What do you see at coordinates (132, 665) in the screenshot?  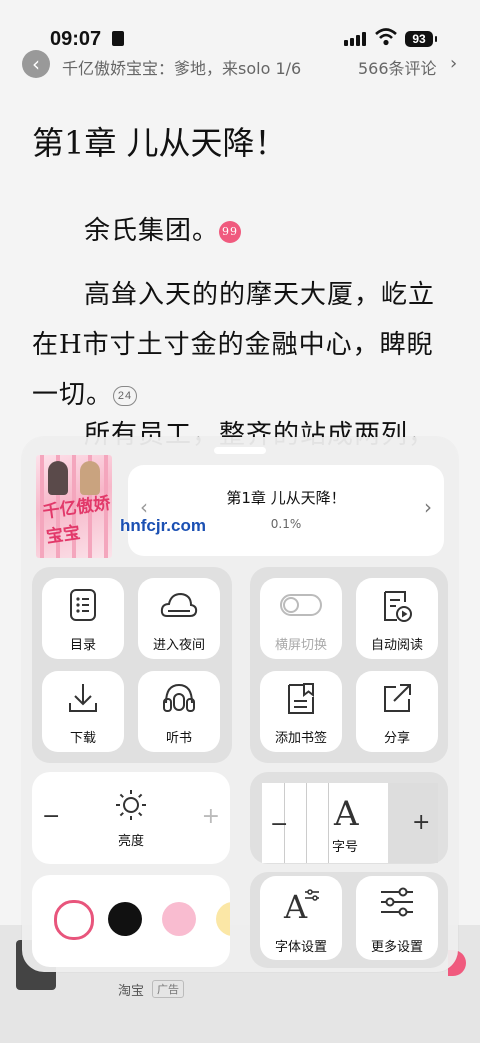 I see `menu-group-left: 目录 进入夜间 下载 听书` at bounding box center [132, 665].